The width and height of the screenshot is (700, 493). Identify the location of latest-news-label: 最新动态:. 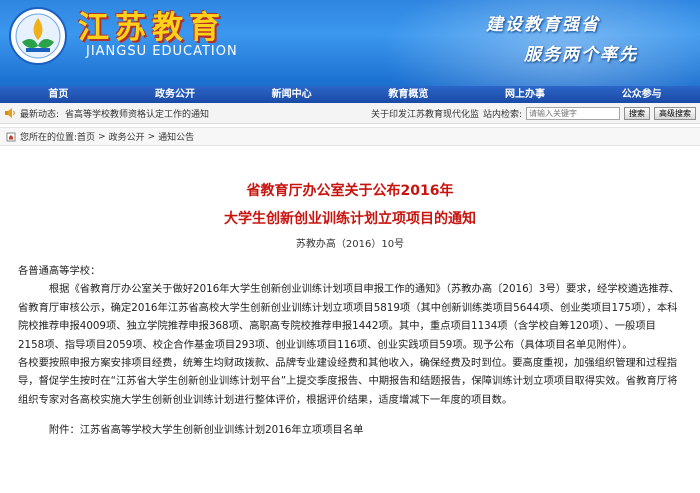
(40, 114).